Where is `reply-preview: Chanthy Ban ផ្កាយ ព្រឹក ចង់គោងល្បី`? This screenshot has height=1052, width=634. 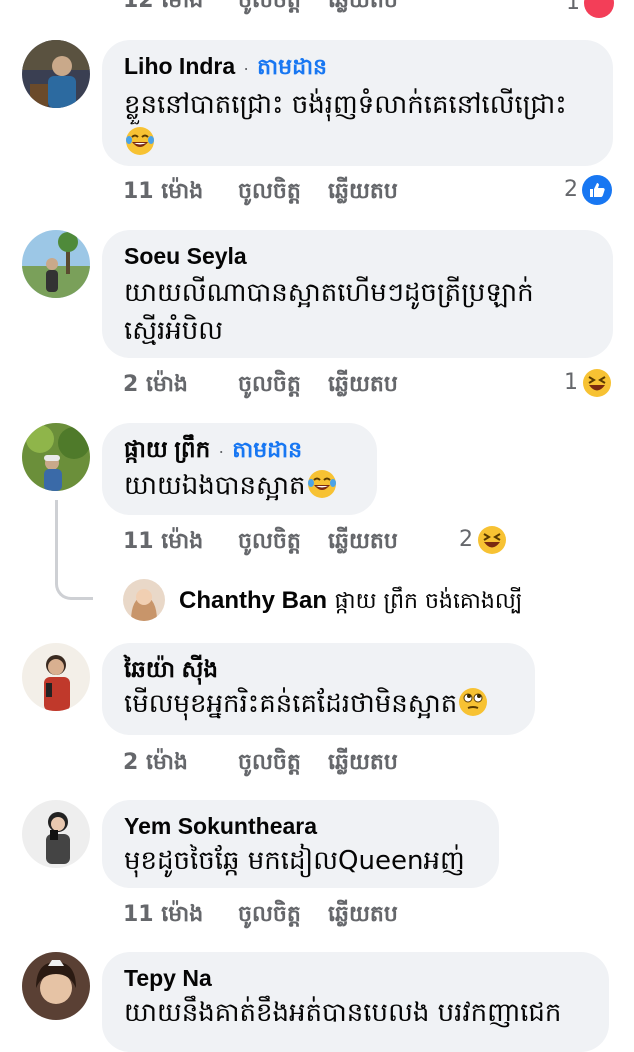 reply-preview: Chanthy Ban ផ្កាយ ព្រឹក ចង់គោងល្បី is located at coordinates (350, 602).